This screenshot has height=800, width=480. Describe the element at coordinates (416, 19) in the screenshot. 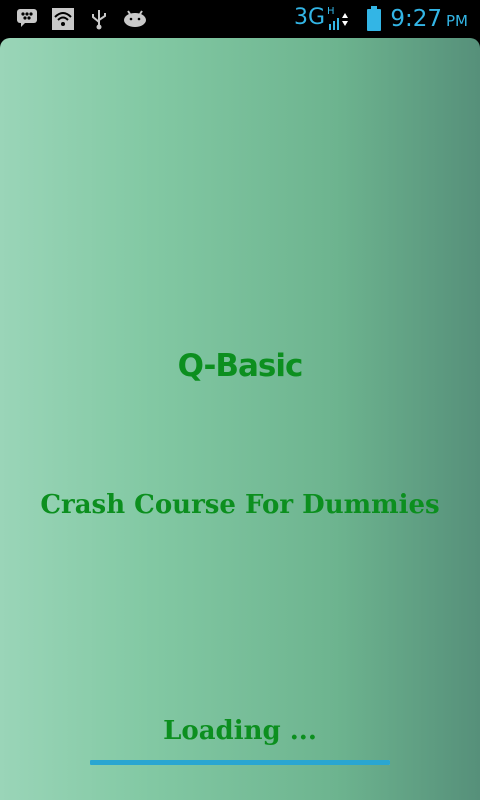

I see `clock-time: 9:27` at that location.